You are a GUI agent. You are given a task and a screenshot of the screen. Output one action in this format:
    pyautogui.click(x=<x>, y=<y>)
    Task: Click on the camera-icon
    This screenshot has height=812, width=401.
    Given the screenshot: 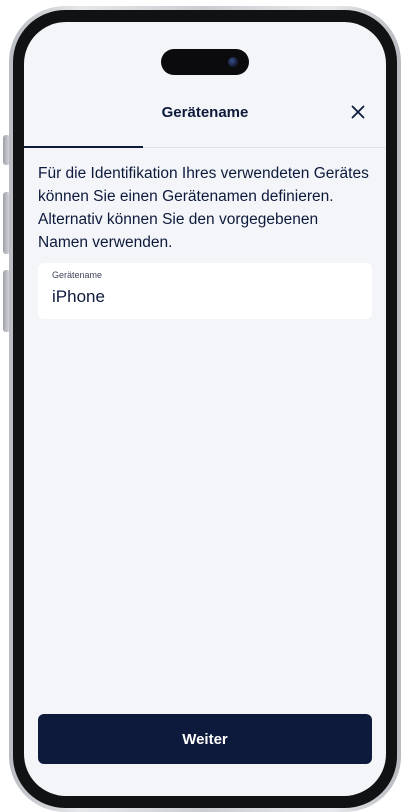 What is the action you would take?
    pyautogui.click(x=233, y=62)
    